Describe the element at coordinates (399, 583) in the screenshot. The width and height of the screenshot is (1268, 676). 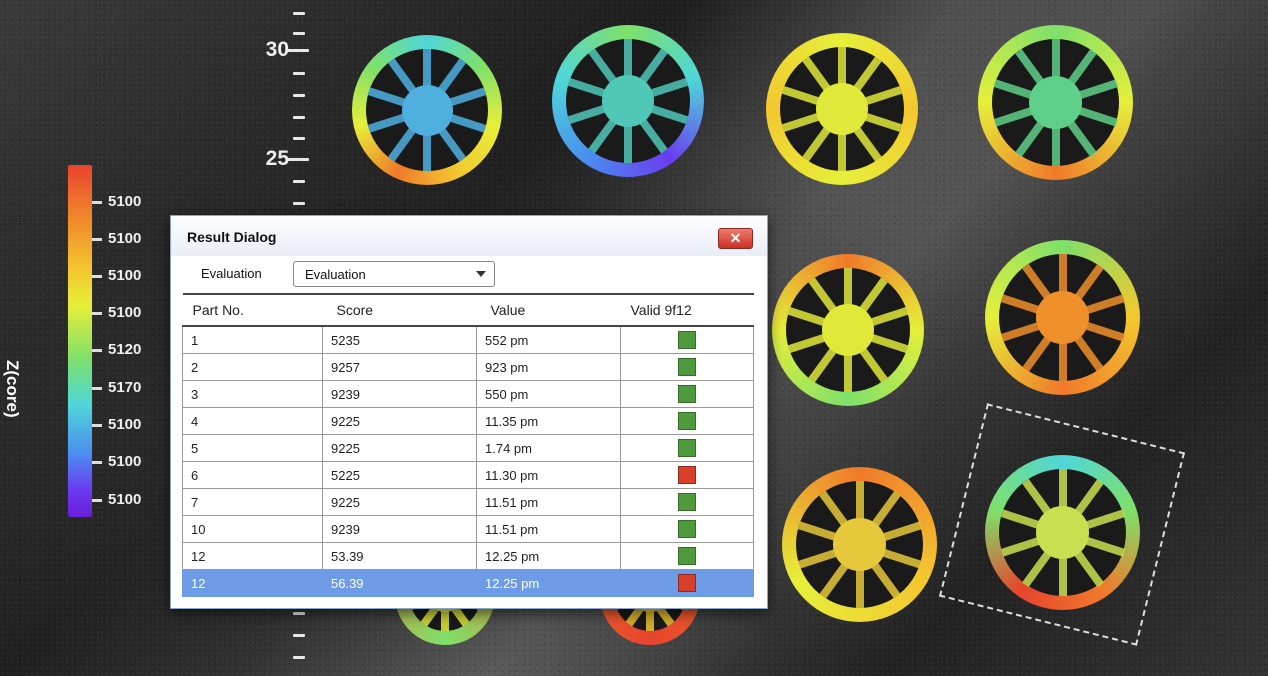
I see `cell-score: 56.39` at that location.